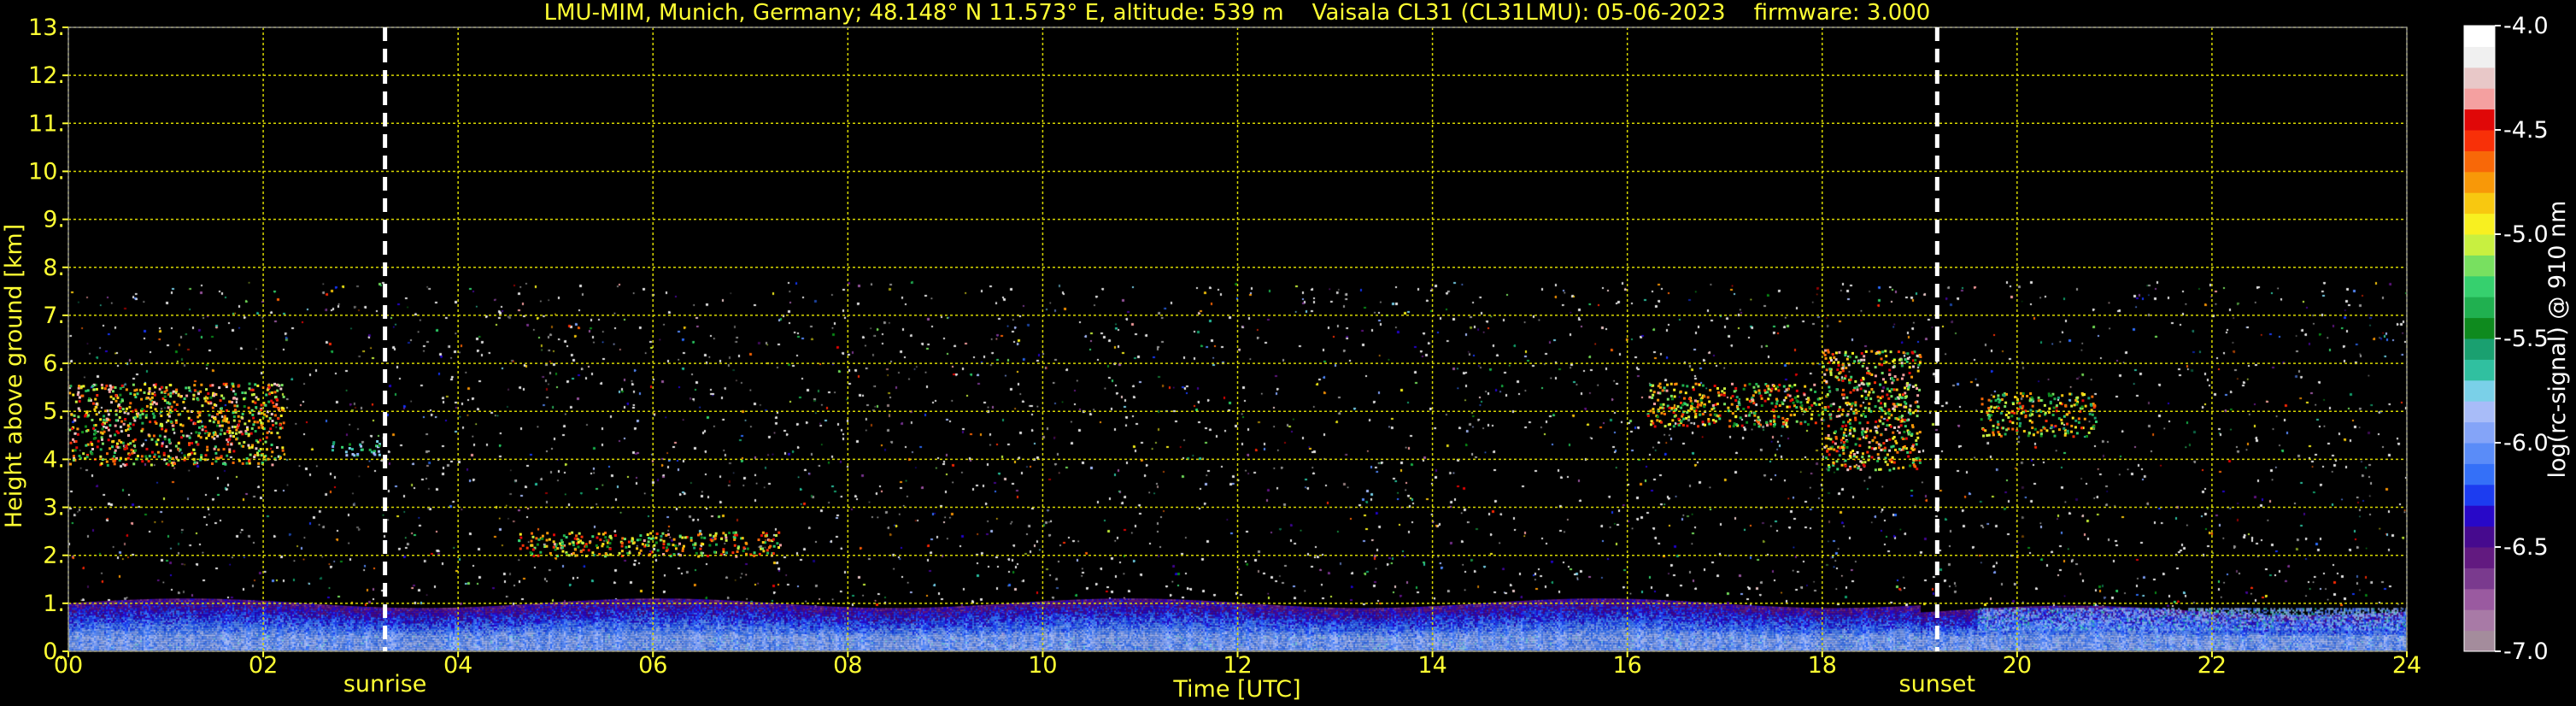 The image size is (2576, 706). I want to click on y-tick-label: 7., so click(54, 316).